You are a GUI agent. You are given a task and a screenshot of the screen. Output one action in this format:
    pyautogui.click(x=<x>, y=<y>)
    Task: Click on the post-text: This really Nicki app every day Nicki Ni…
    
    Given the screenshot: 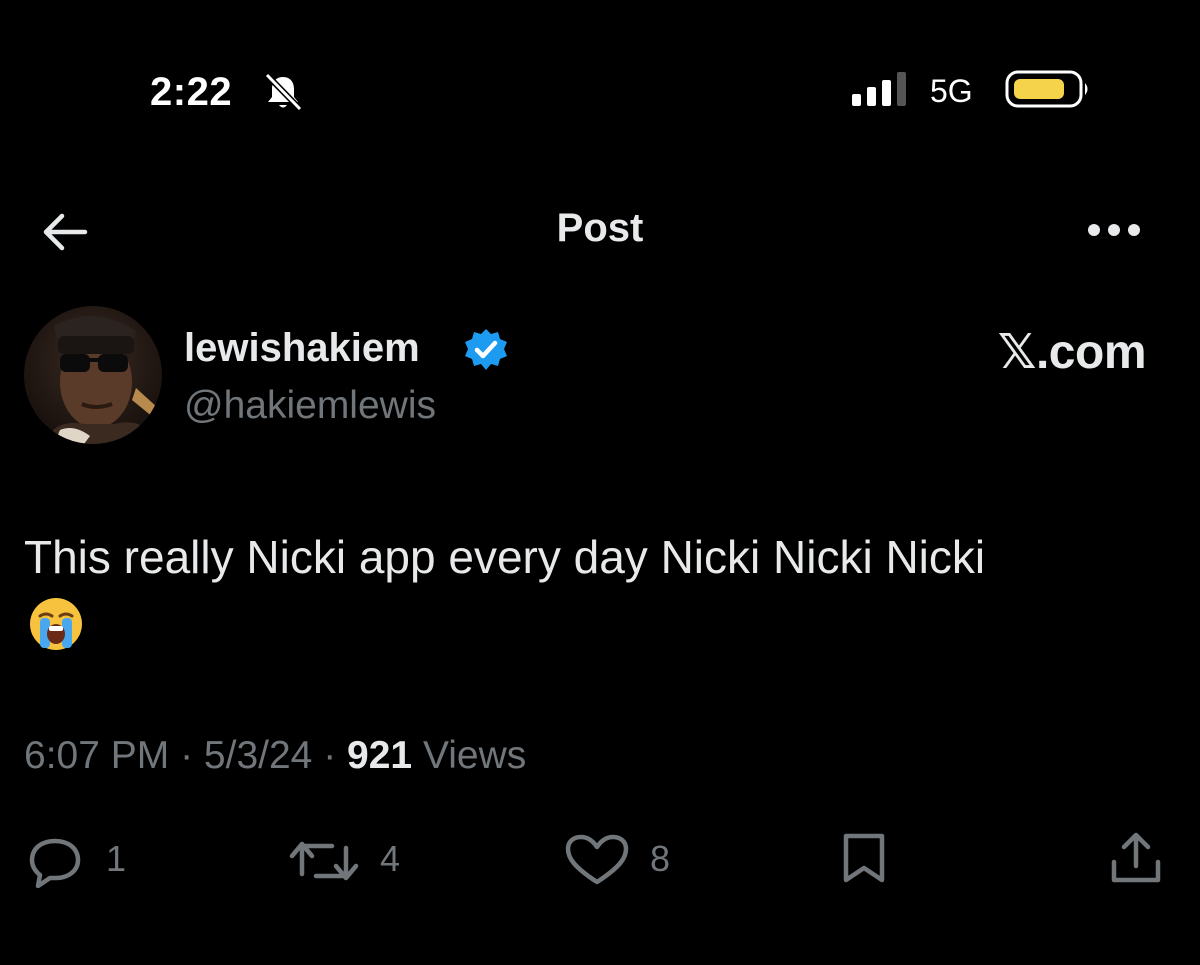 What is the action you would take?
    pyautogui.click(x=505, y=557)
    